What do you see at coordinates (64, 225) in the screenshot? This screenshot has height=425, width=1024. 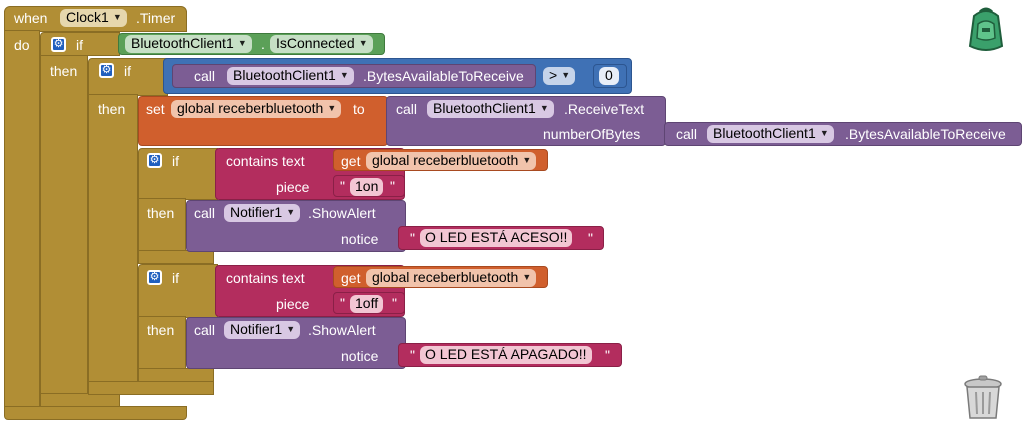 I see `if-connected-spine` at bounding box center [64, 225].